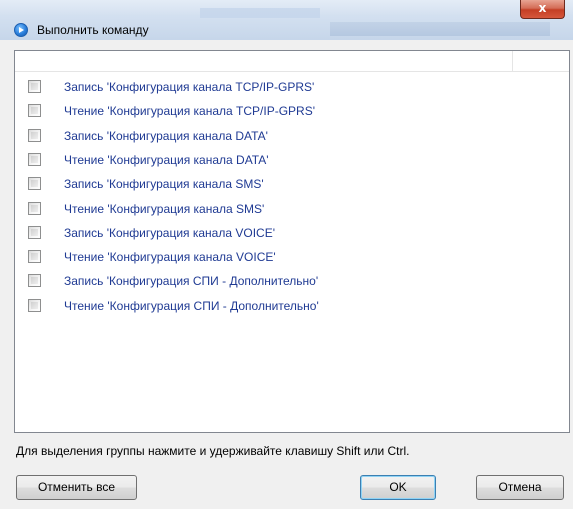 This screenshot has height=509, width=573. What do you see at coordinates (93, 30) in the screenshot?
I see `window-title: Выполнить команду` at bounding box center [93, 30].